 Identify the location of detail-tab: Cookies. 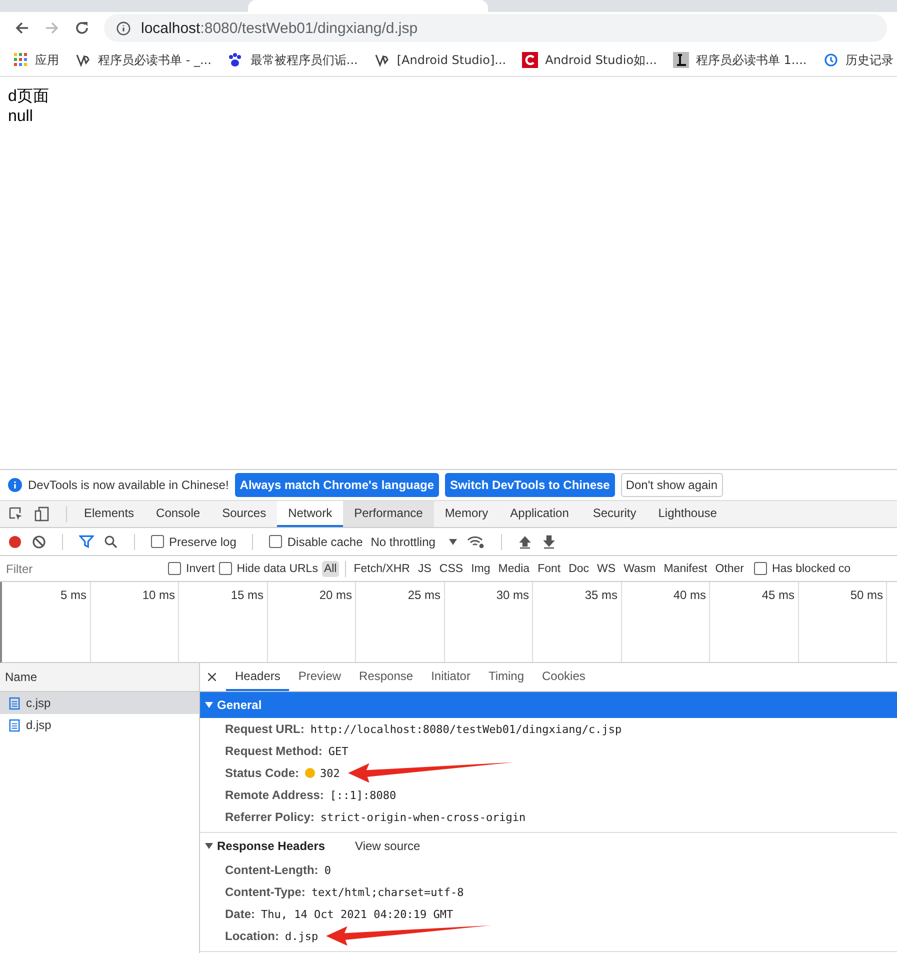
(563, 677).